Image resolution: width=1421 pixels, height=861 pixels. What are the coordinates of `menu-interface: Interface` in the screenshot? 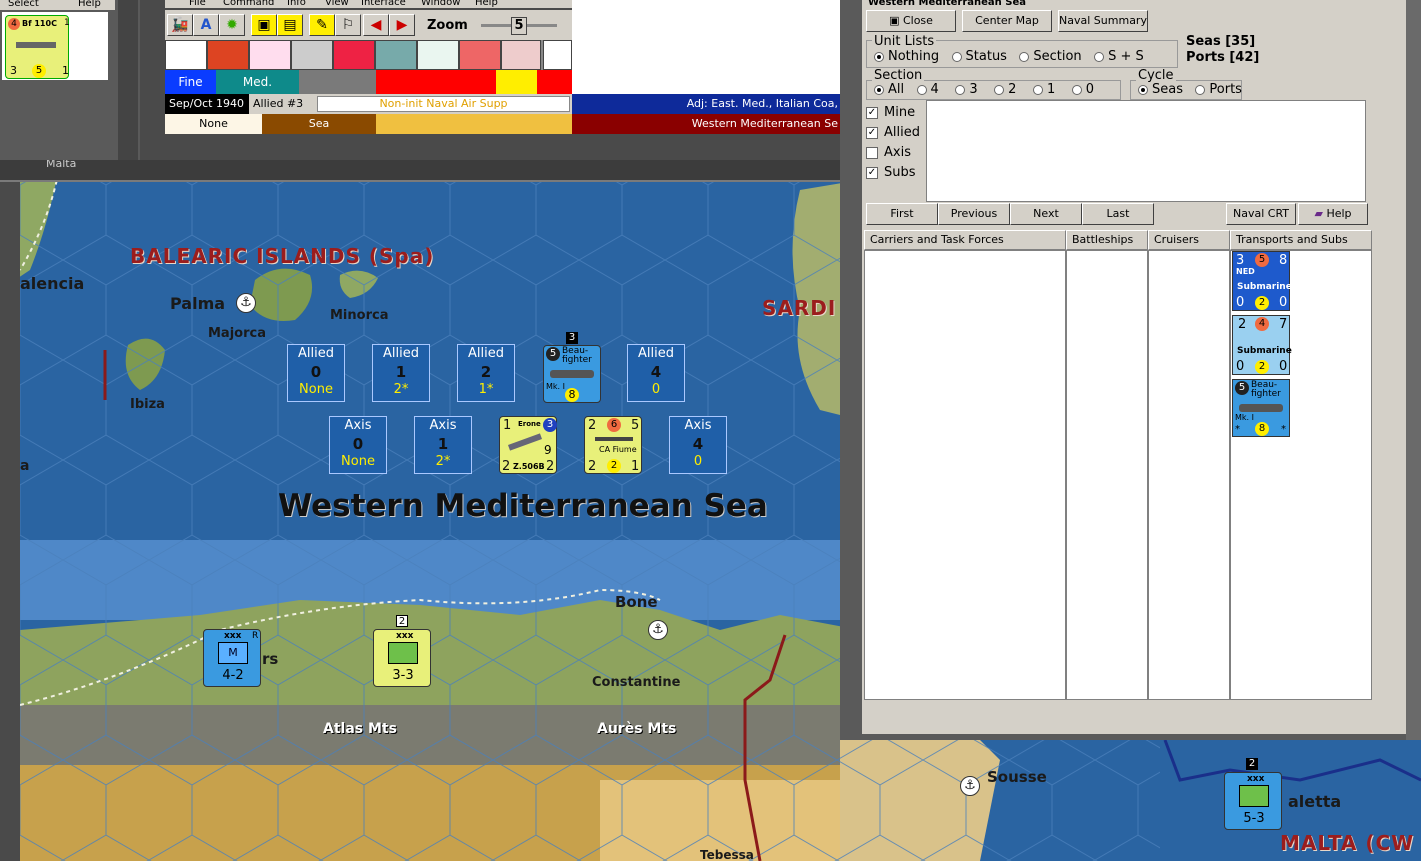 It's located at (383, 4).